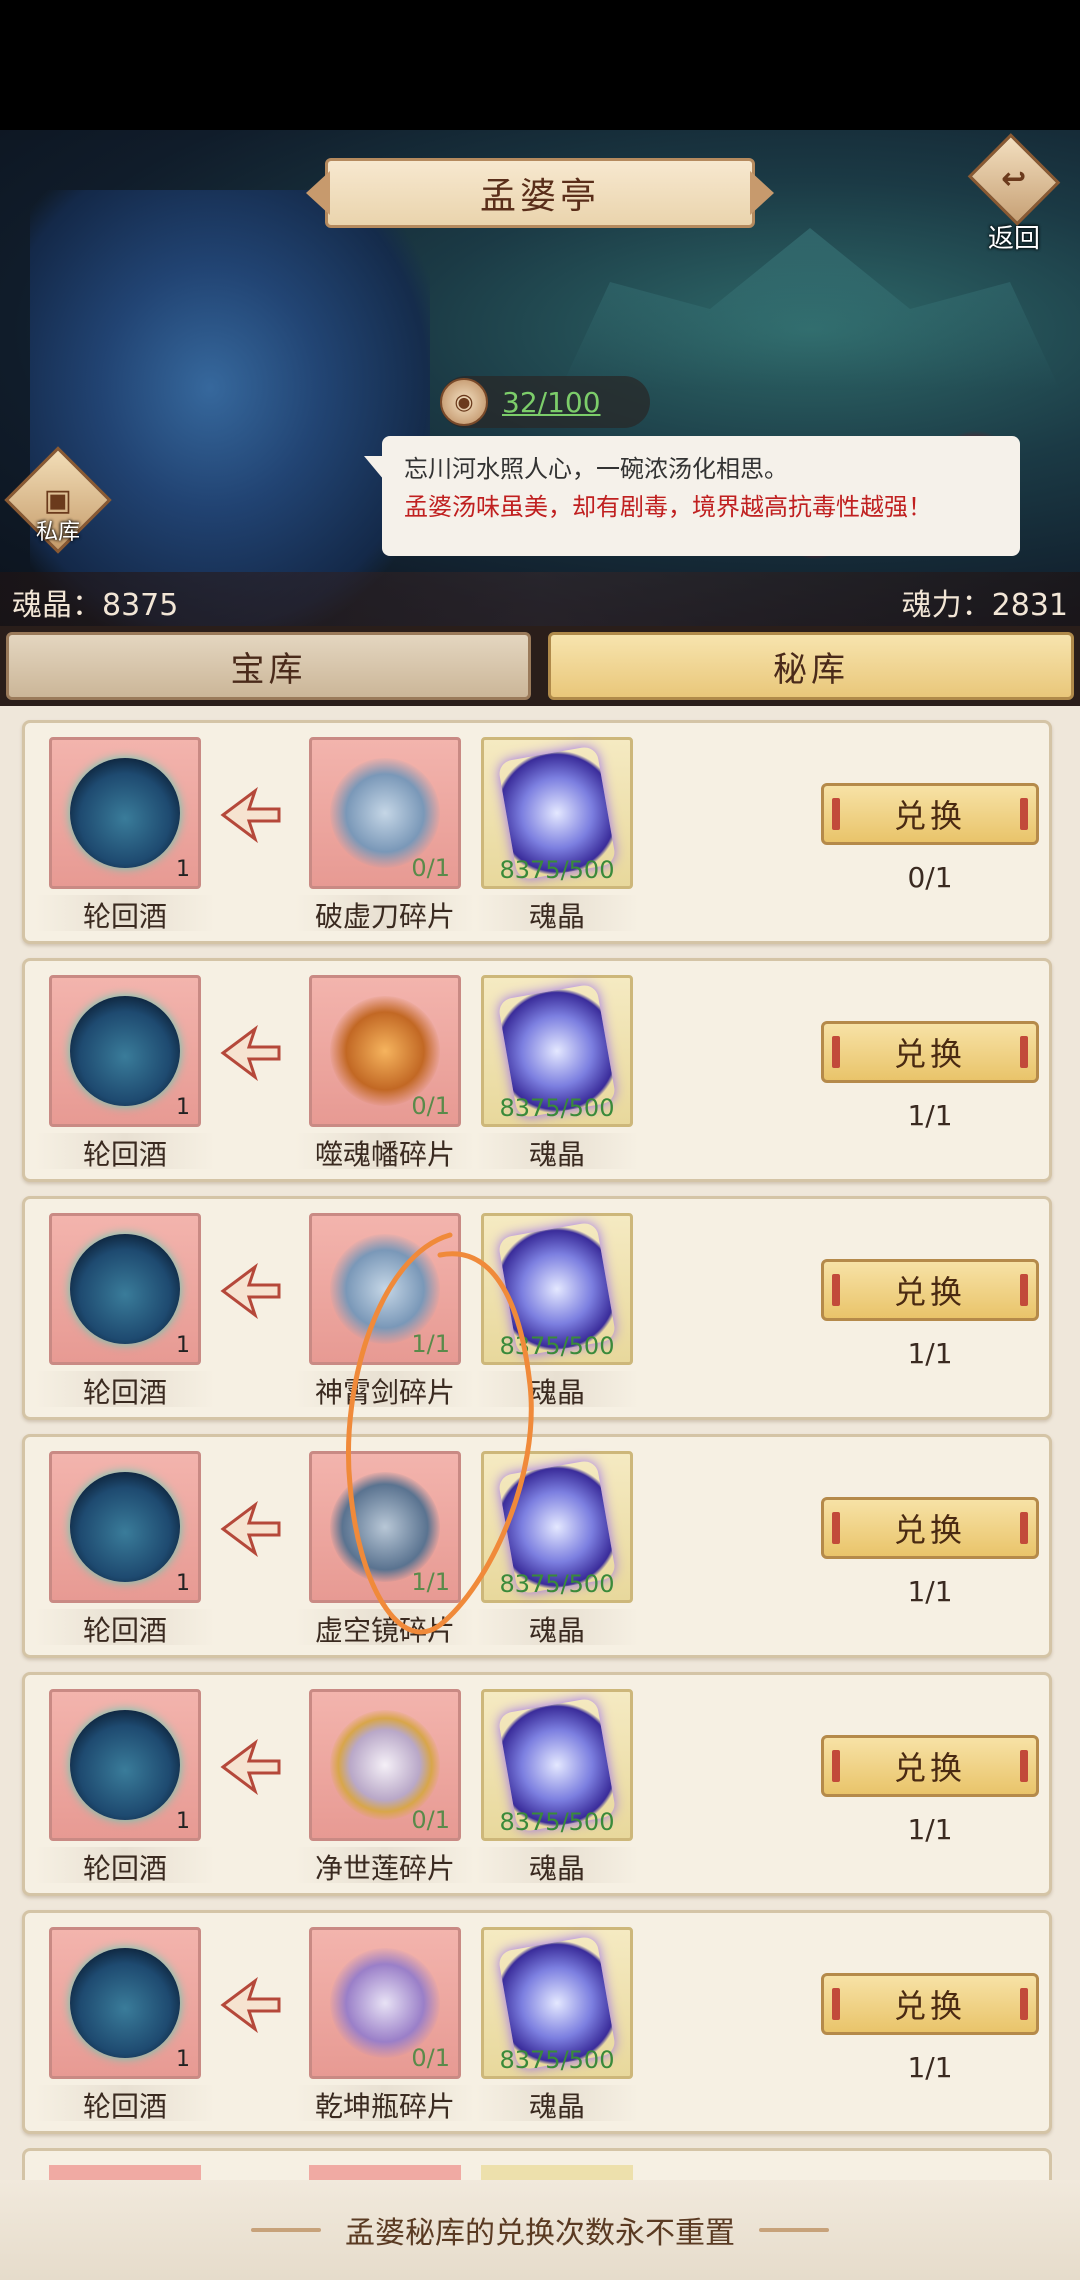 This screenshot has height=2280, width=1080. I want to click on vault-tabs: 宝库 秘库, so click(540, 666).